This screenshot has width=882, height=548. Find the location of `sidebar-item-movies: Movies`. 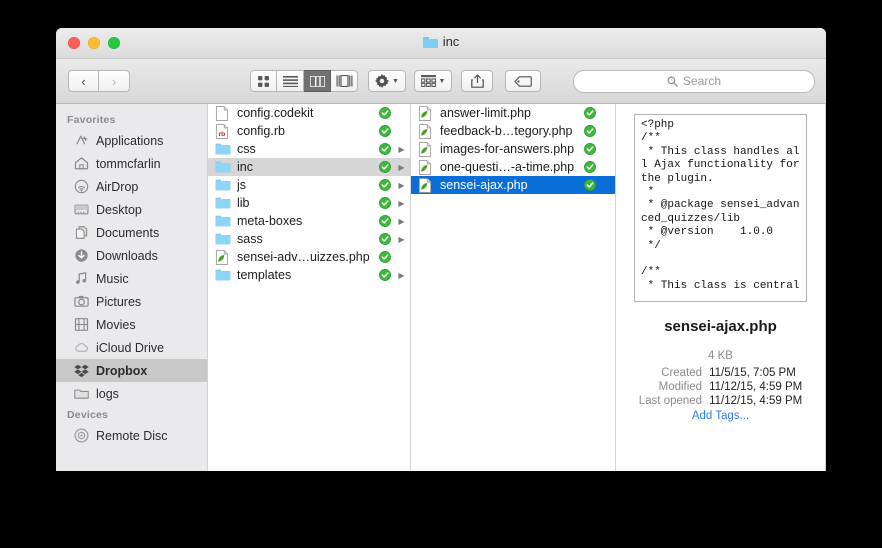

sidebar-item-movies: Movies is located at coordinates (131, 324).